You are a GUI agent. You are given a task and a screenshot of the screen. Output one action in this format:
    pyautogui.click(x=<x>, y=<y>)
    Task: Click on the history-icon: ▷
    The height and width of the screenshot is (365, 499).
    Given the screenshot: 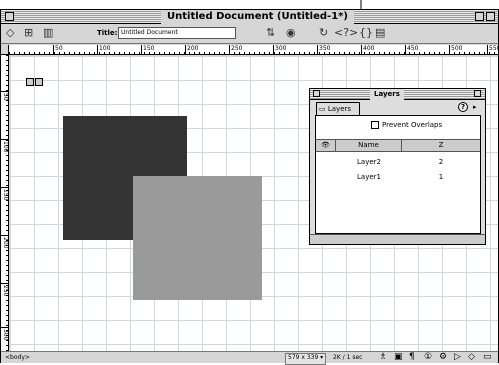 What is the action you would take?
    pyautogui.click(x=457, y=357)
    